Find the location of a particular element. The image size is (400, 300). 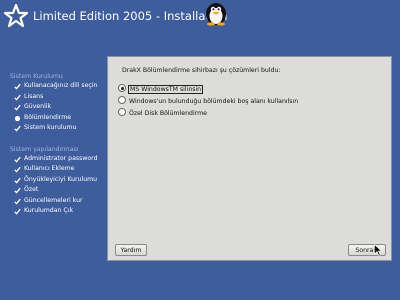

sidebar-item-label: Kullanıcı Ekleme is located at coordinates (49, 168).